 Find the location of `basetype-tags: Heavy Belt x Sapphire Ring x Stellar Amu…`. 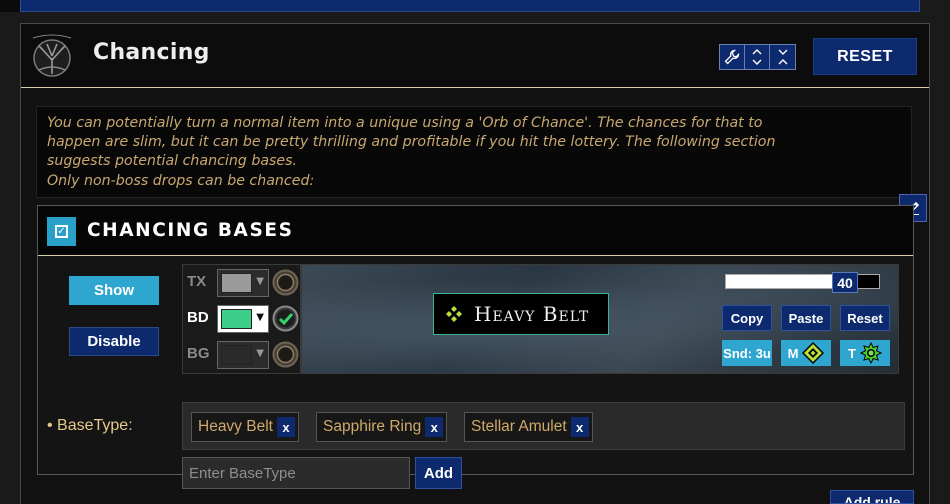

basetype-tags: Heavy Belt x Sapphire Ring x Stellar Amu… is located at coordinates (543, 426).